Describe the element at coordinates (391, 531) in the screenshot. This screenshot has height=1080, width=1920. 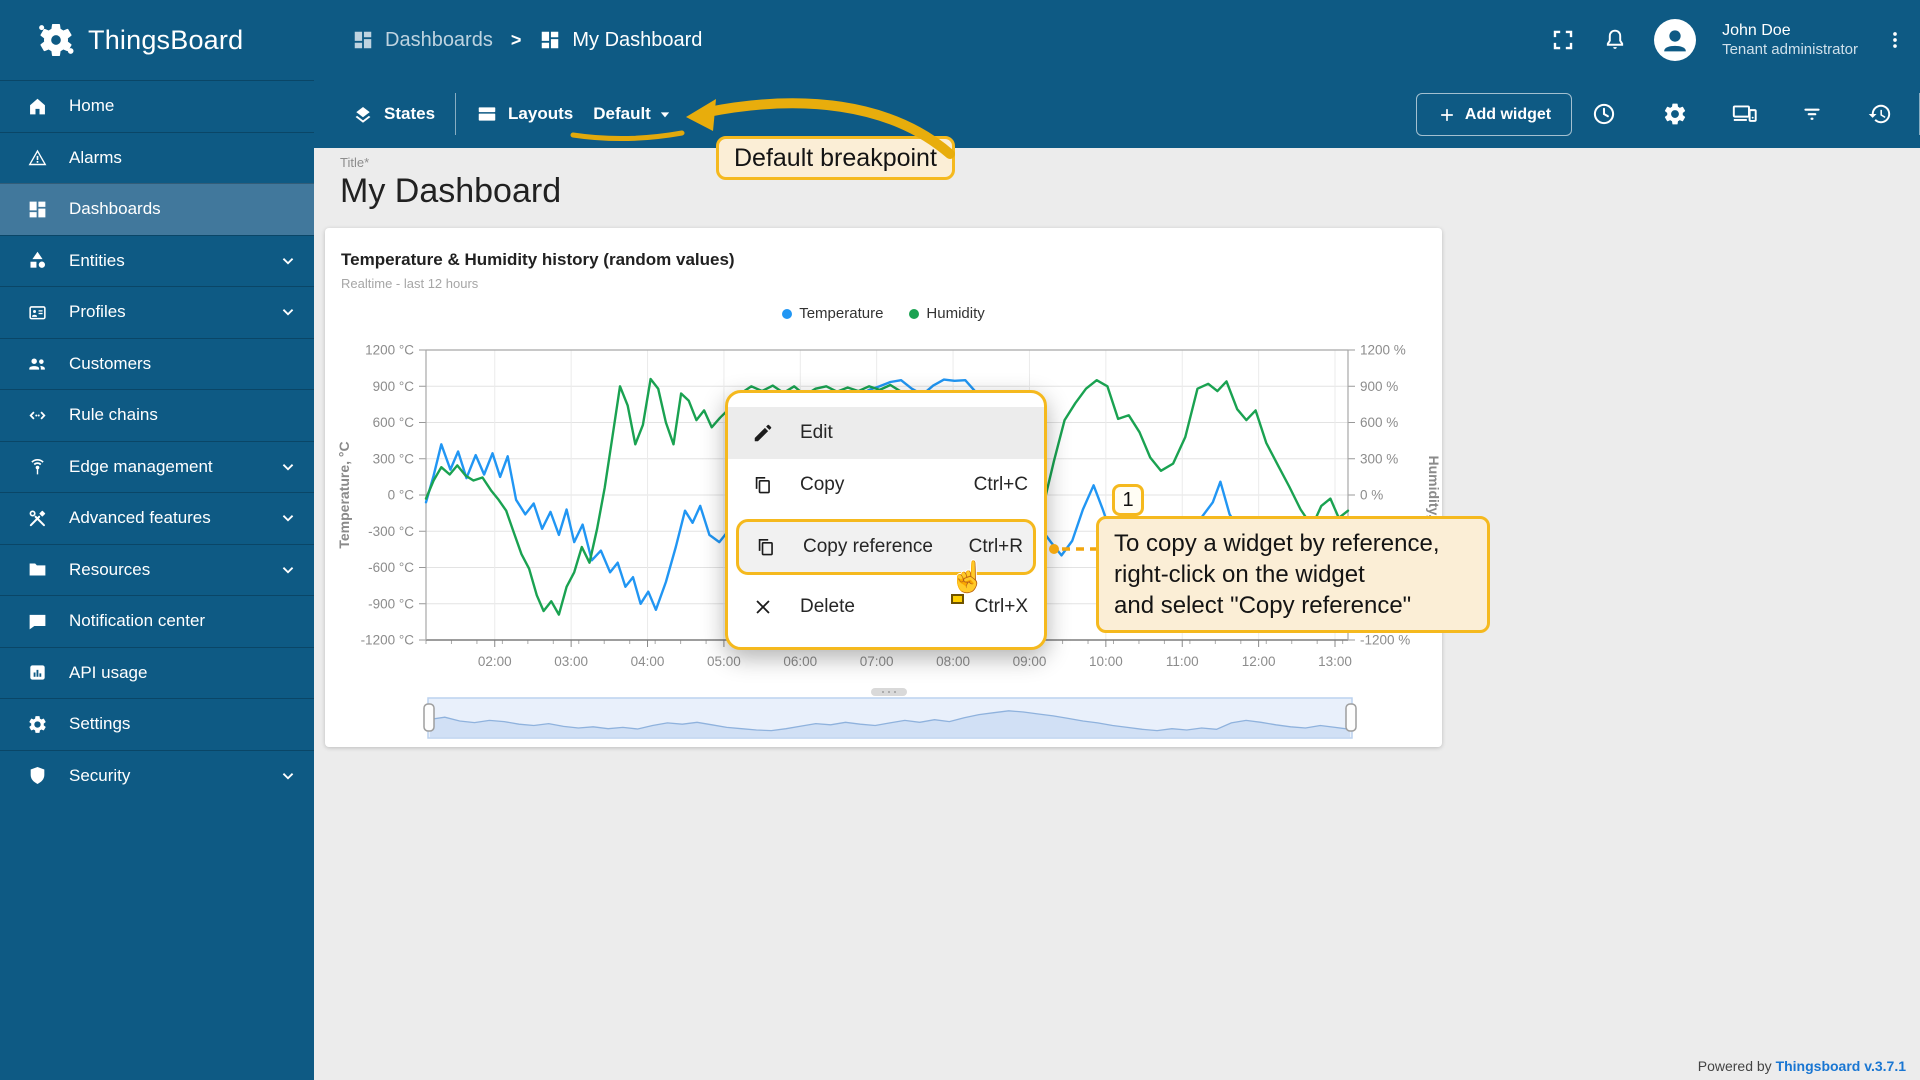
I see `svg-text: -300 °C` at that location.